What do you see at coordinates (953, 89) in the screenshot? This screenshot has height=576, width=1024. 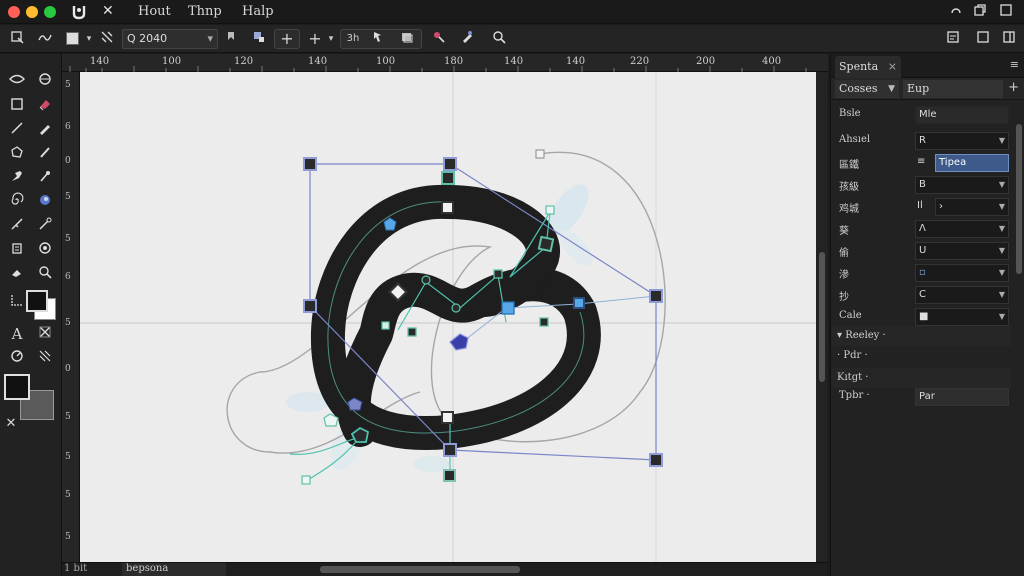 I see `panel-sub-field: Eup` at bounding box center [953, 89].